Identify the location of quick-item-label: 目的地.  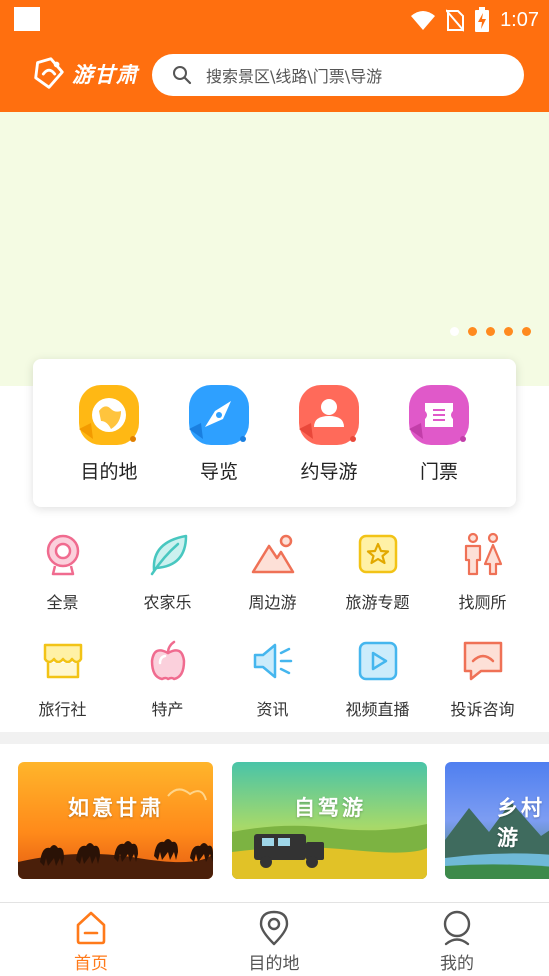
(109, 472).